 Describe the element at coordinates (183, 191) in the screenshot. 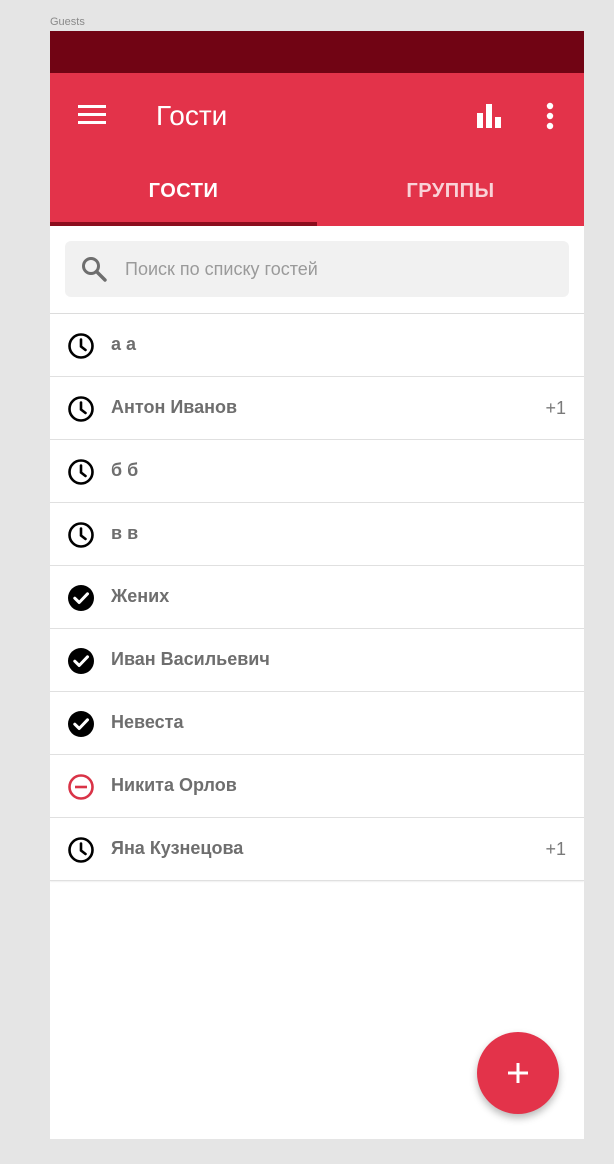

I see `tab-guests: ГОСТИ` at that location.